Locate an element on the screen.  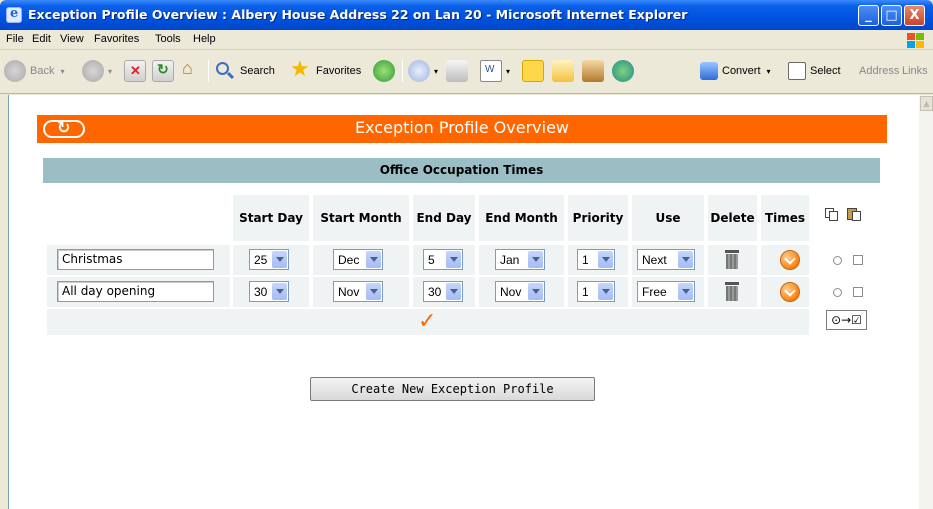
forward-dropdown-icon: ▾ is located at coordinates (110, 71).